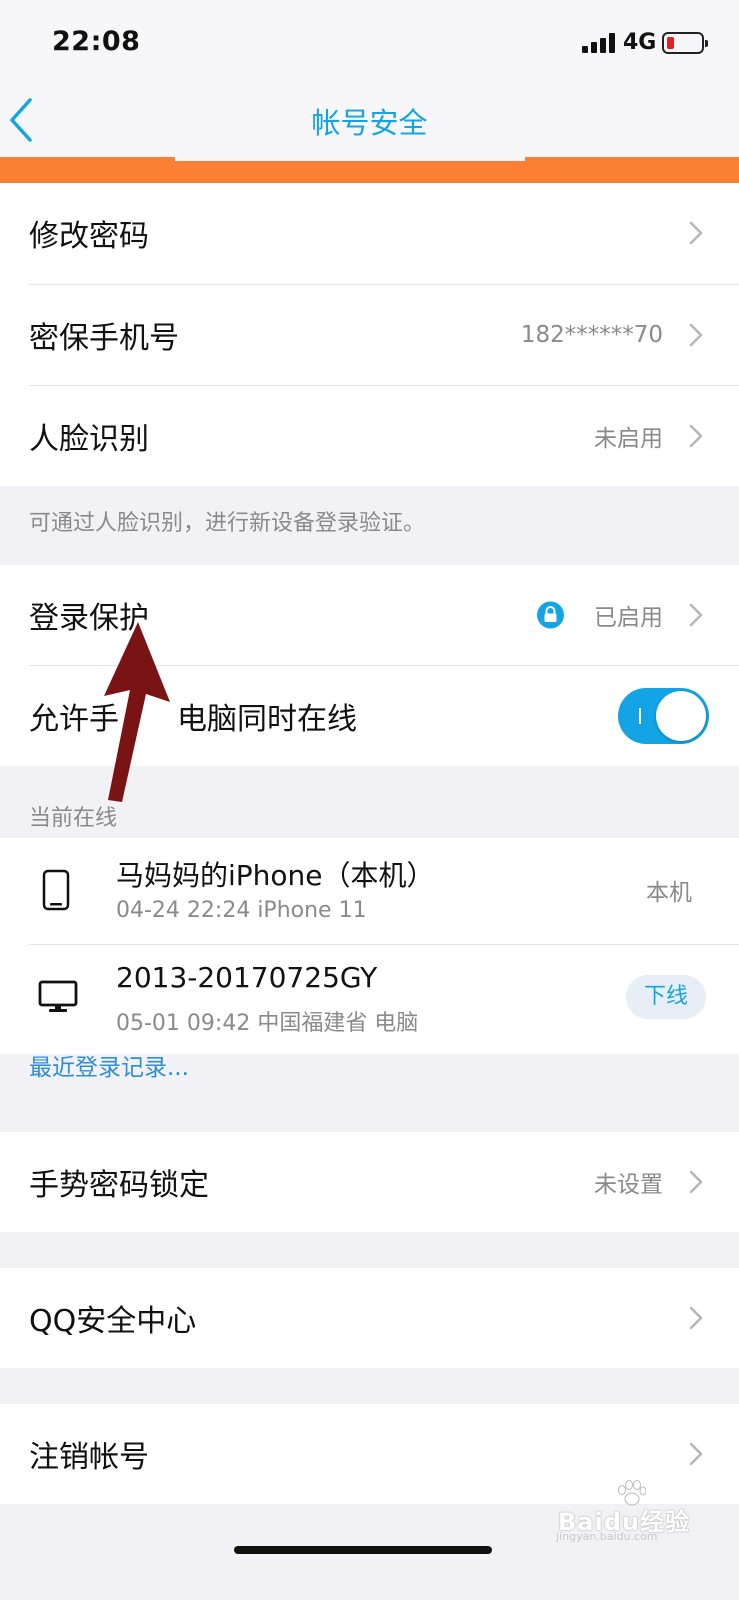 The image size is (739, 1600). Describe the element at coordinates (628, 439) in the screenshot. I see `face-recognition-value: 未启用` at that location.